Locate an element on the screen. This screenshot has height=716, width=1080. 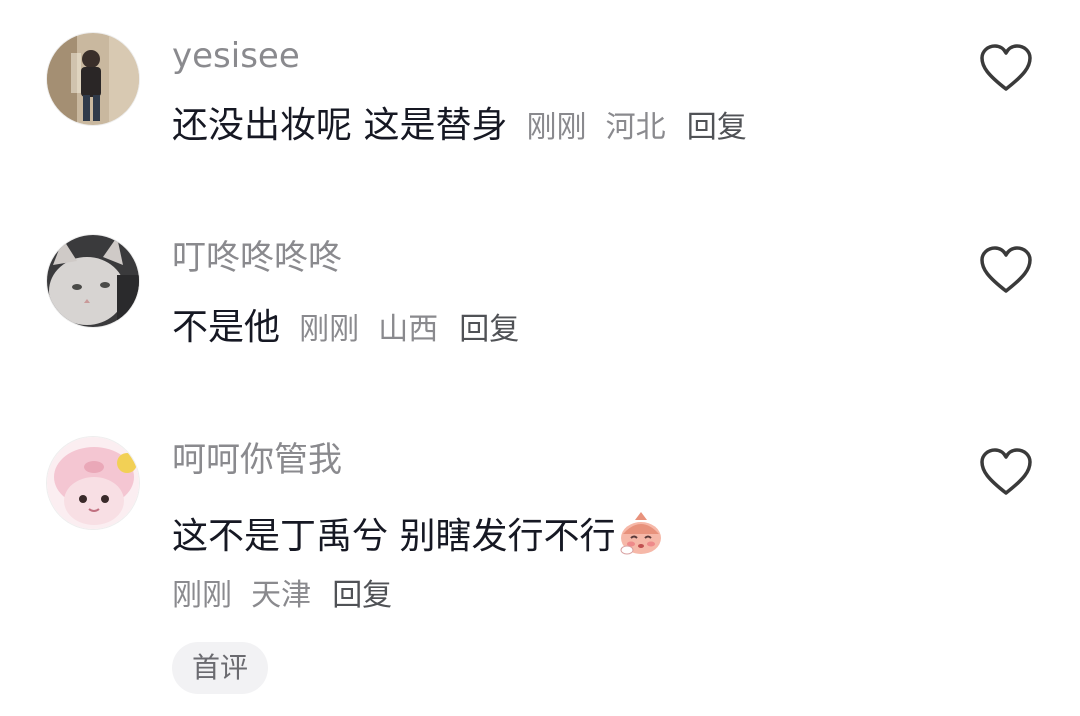
comment-text: 还没出妆呢 这是替身 is located at coordinates (340, 125).